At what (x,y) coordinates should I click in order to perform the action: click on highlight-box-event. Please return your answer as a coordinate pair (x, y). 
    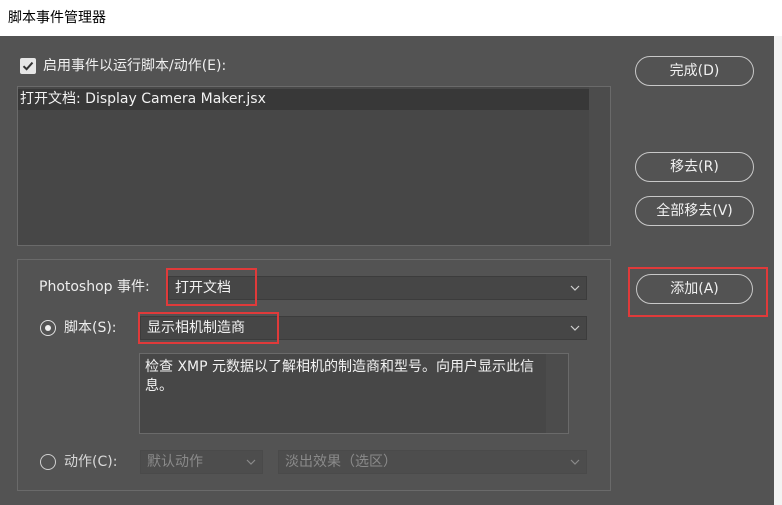
    Looking at the image, I should click on (211, 287).